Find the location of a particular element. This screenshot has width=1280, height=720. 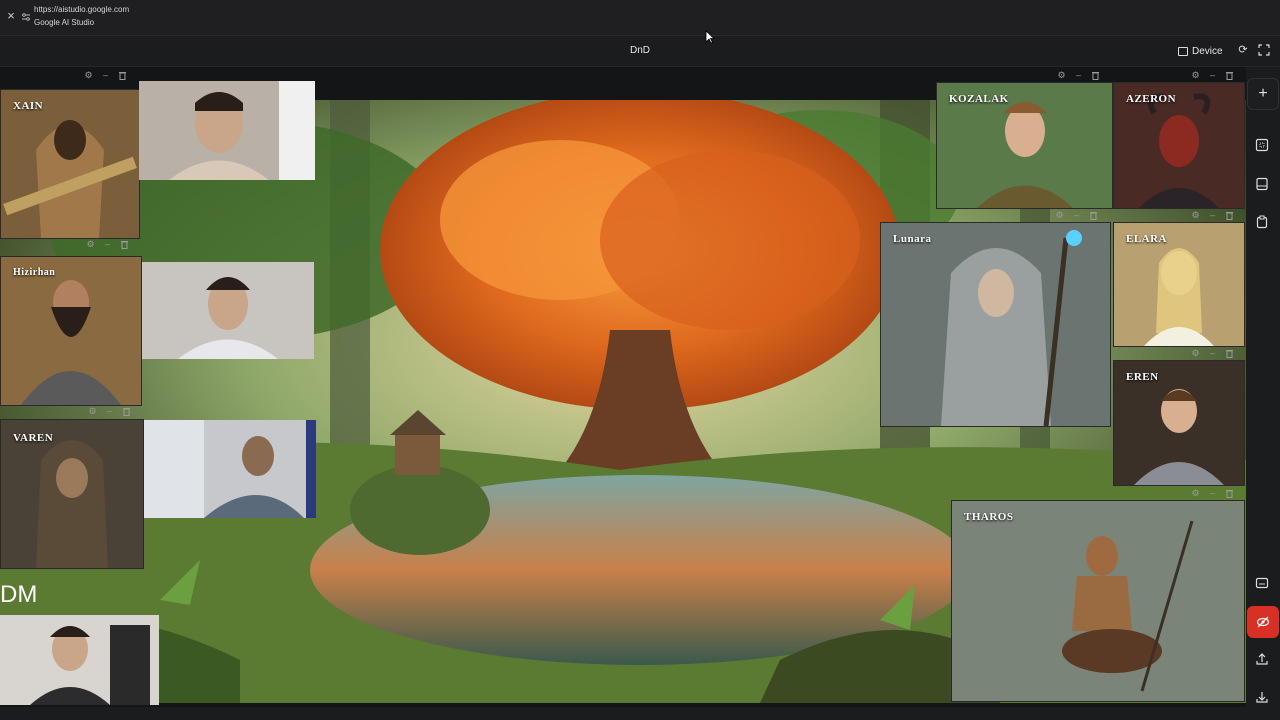

character-card-kozalak: KOZALAK is located at coordinates (1024, 145).